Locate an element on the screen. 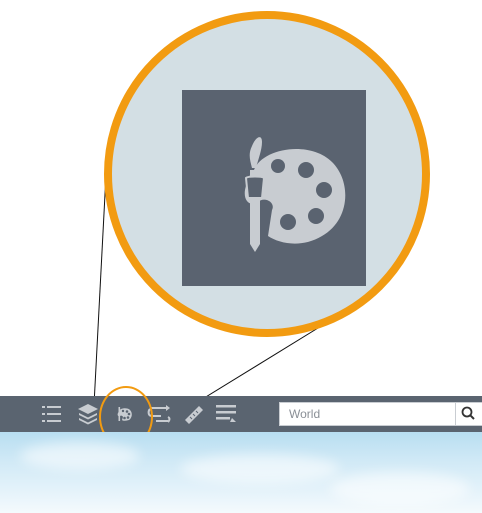 This screenshot has height=513, width=482. legend-list-button is located at coordinates (52, 414).